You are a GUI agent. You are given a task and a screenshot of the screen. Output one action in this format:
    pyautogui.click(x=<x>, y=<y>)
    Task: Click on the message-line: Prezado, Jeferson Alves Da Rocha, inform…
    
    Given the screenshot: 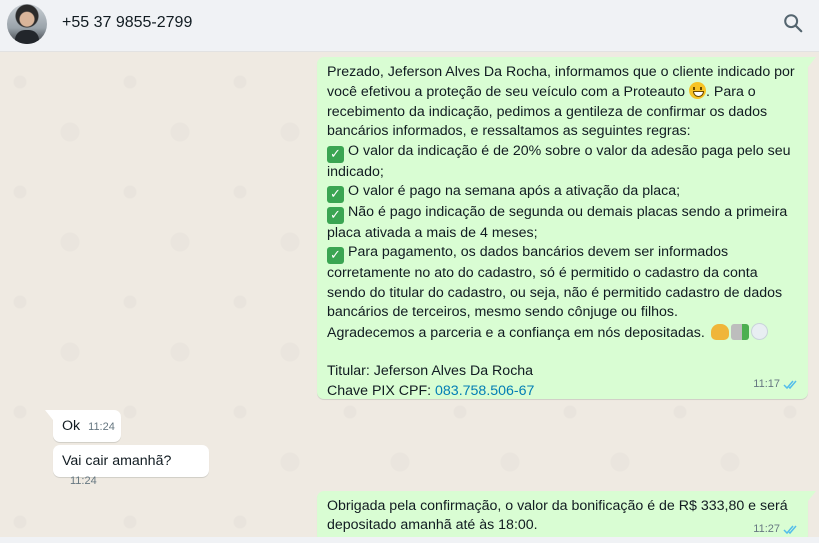 What is the action you would take?
    pyautogui.click(x=561, y=72)
    